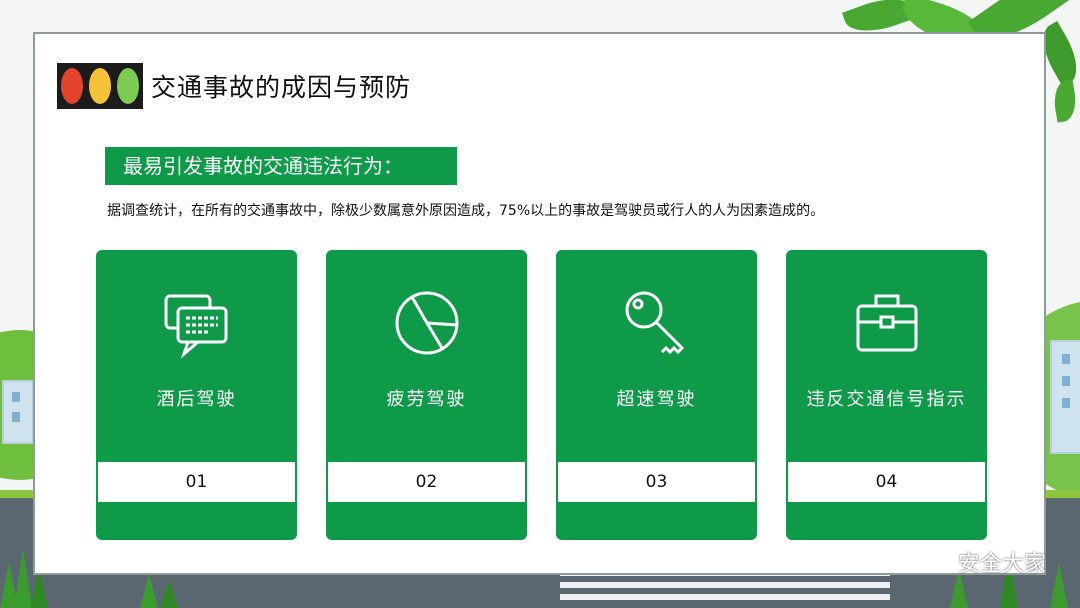  Describe the element at coordinates (886, 323) in the screenshot. I see `briefcase-icon` at that location.